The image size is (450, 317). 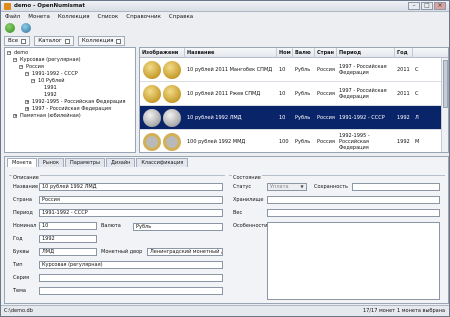 What do you see at coordinates (51, 81) in the screenshot?
I see `tree-item-10-rubles: 10 Рублей` at bounding box center [51, 81].